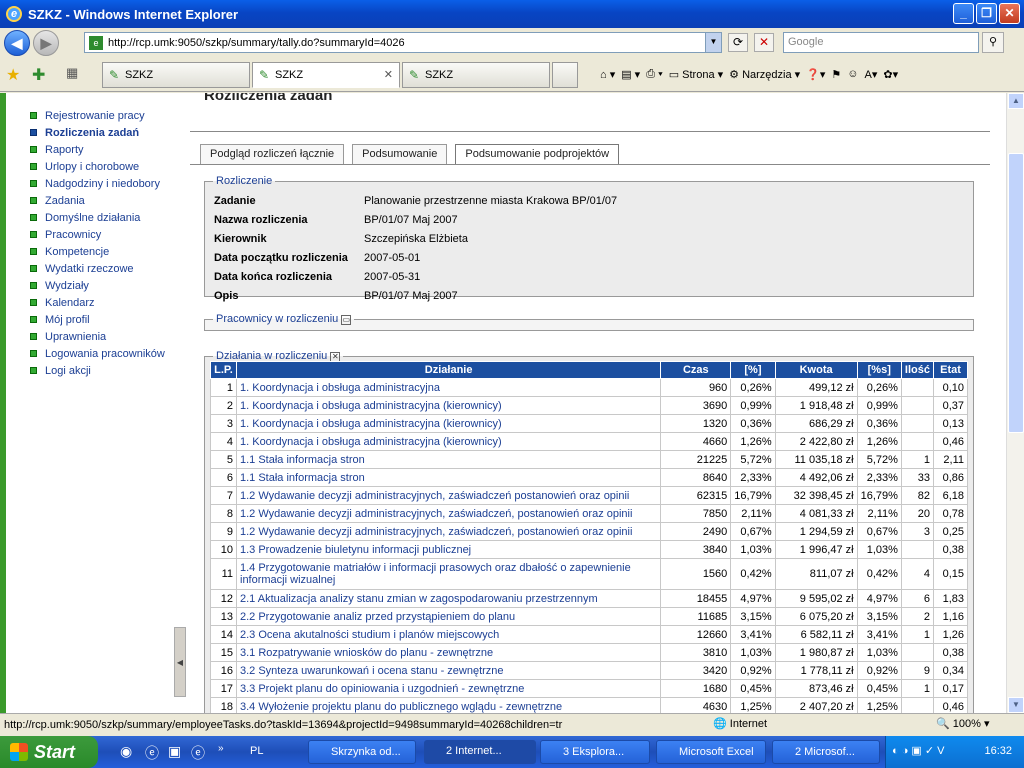 The height and width of the screenshot is (768, 1024). I want to click on address-dropdown-icon: ▼, so click(713, 42).